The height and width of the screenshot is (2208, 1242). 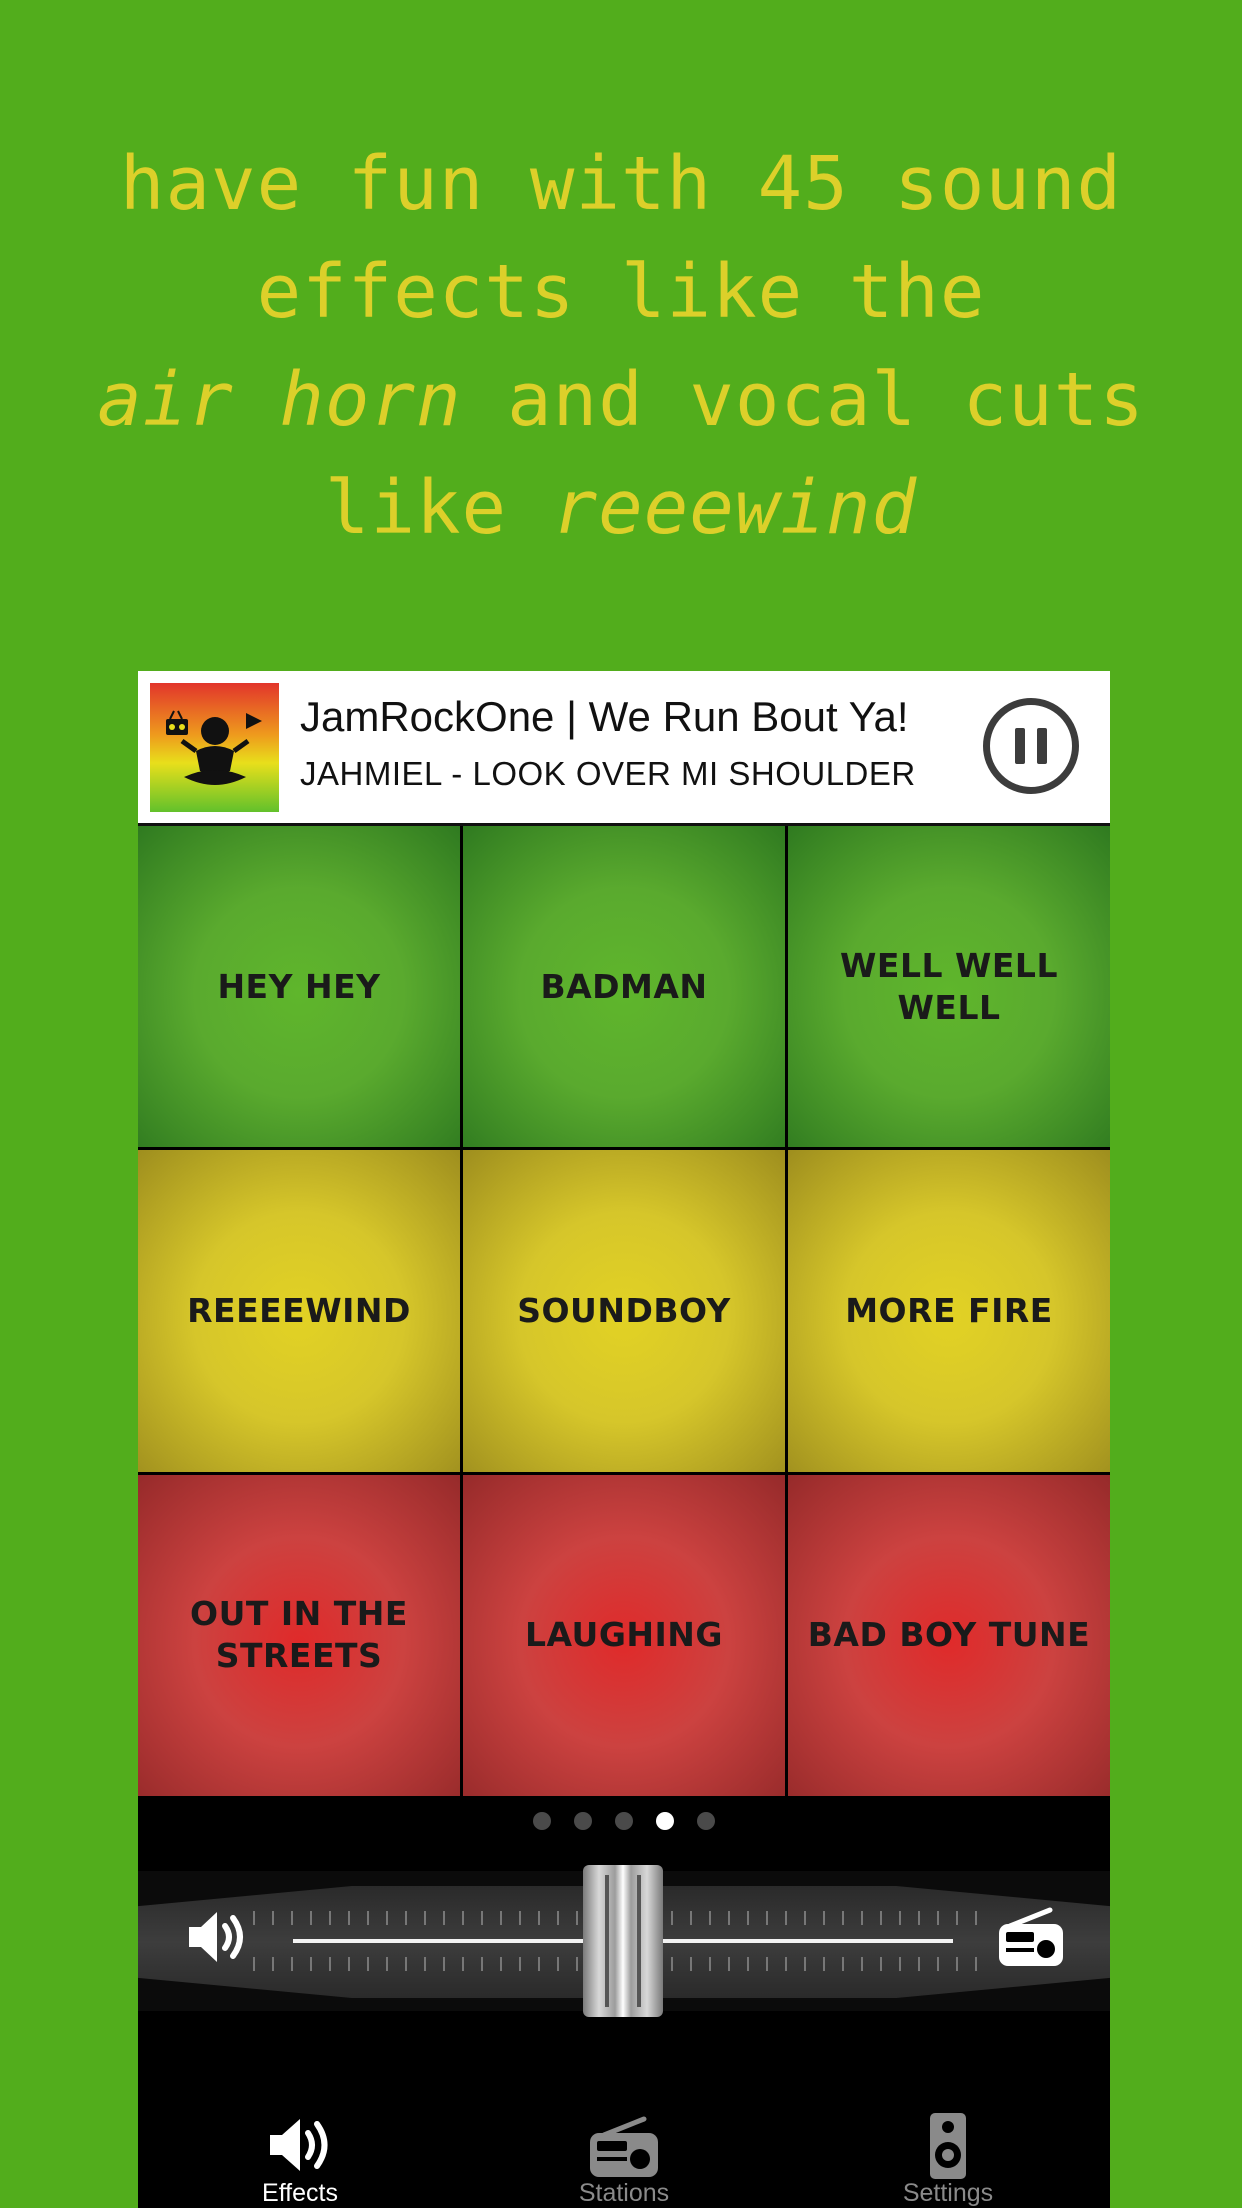 What do you see at coordinates (621, 292) in the screenshot?
I see `headline-line-2: effects like the` at bounding box center [621, 292].